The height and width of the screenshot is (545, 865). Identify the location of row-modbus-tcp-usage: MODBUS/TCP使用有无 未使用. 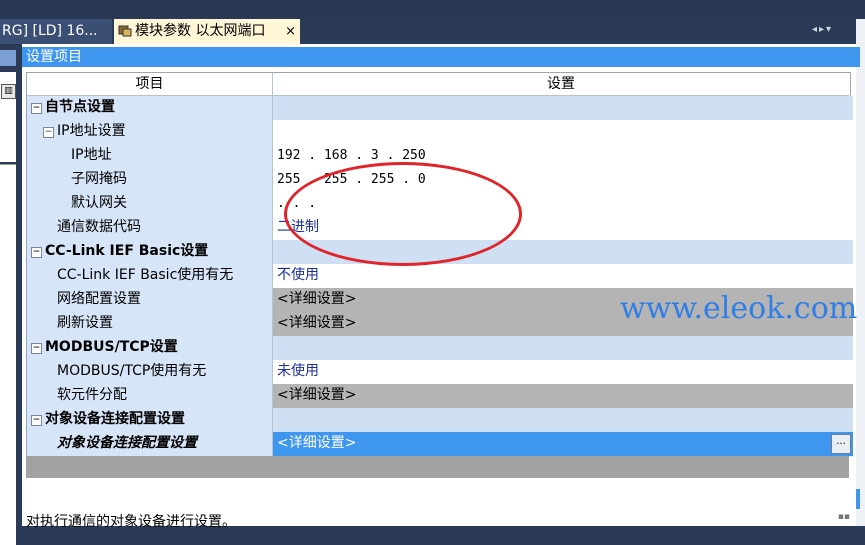
(440, 372).